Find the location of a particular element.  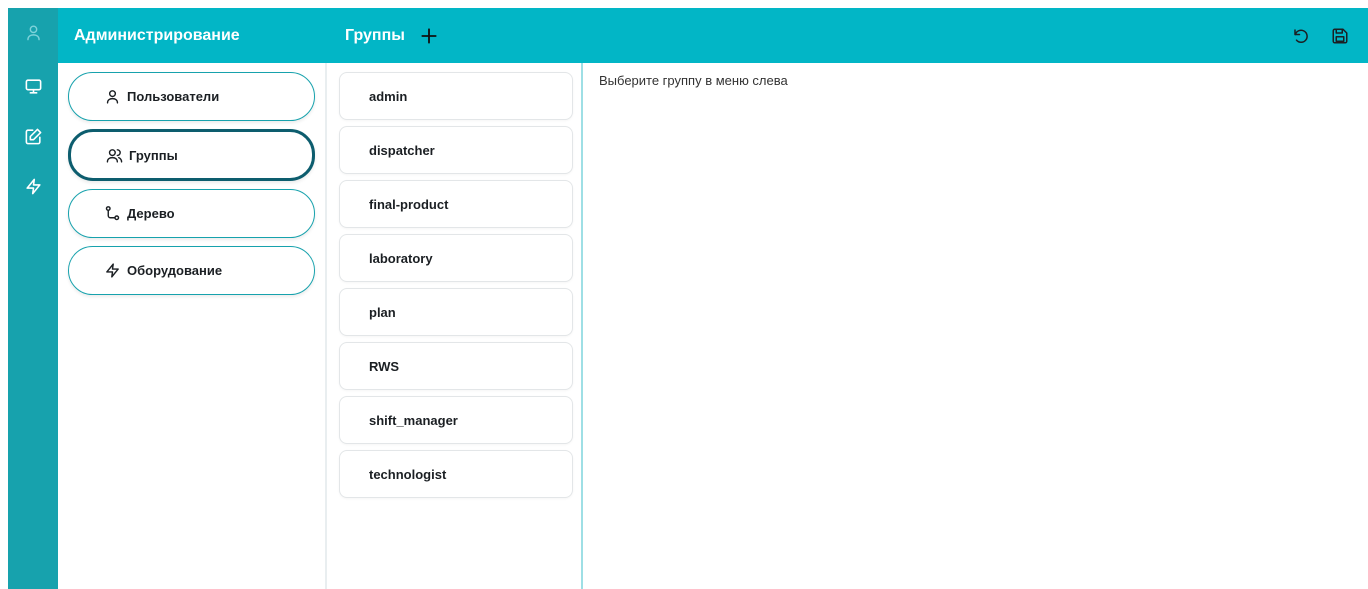

monitor-icon is located at coordinates (33, 86).